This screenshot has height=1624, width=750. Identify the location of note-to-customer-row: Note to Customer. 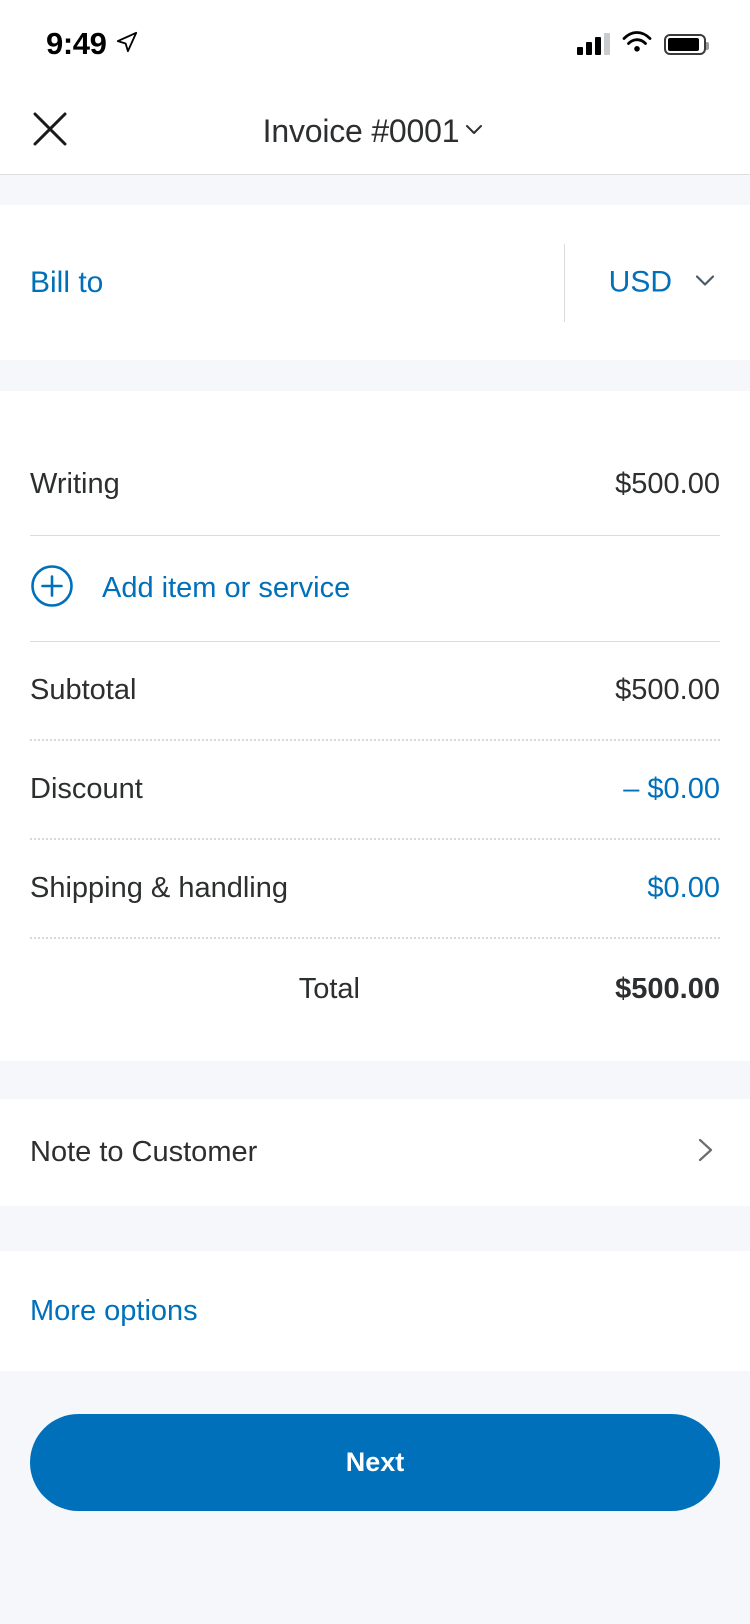
(375, 1152).